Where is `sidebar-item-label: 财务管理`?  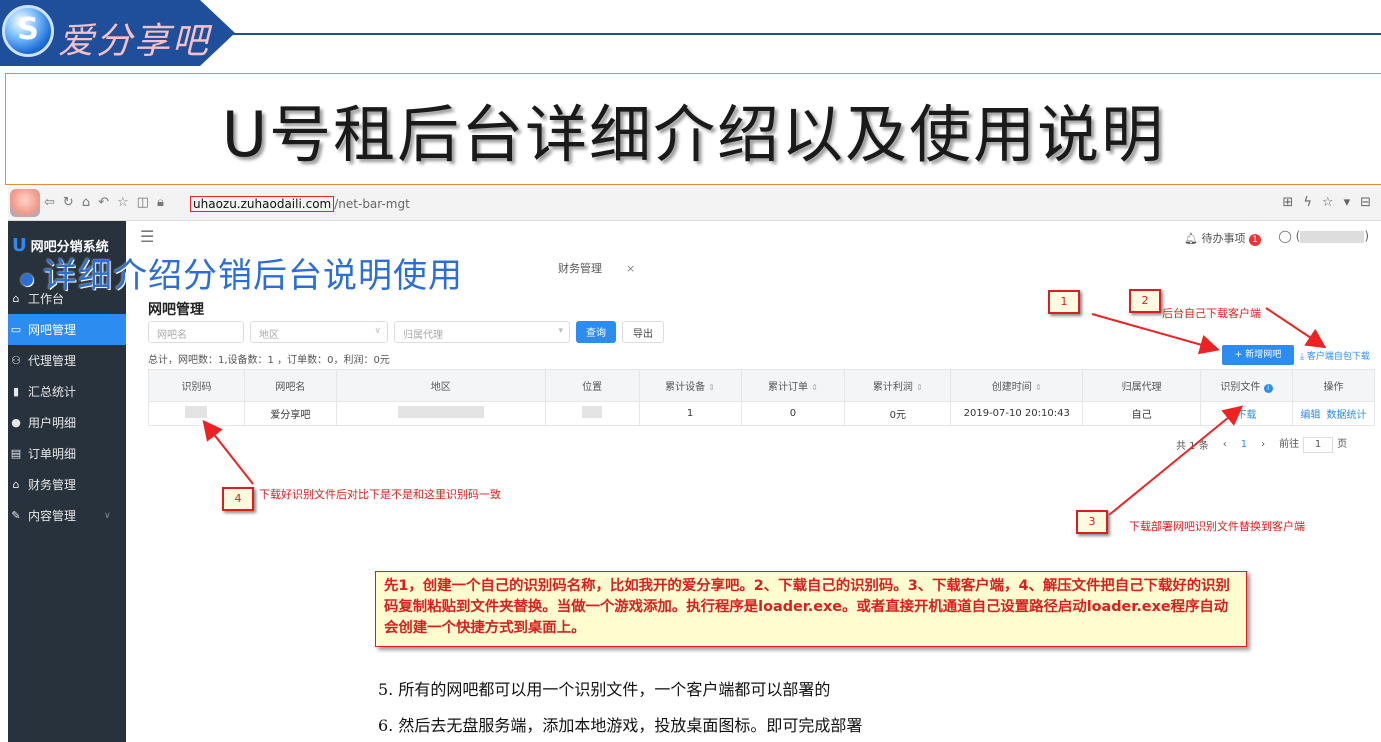
sidebar-item-label: 财务管理 is located at coordinates (52, 485).